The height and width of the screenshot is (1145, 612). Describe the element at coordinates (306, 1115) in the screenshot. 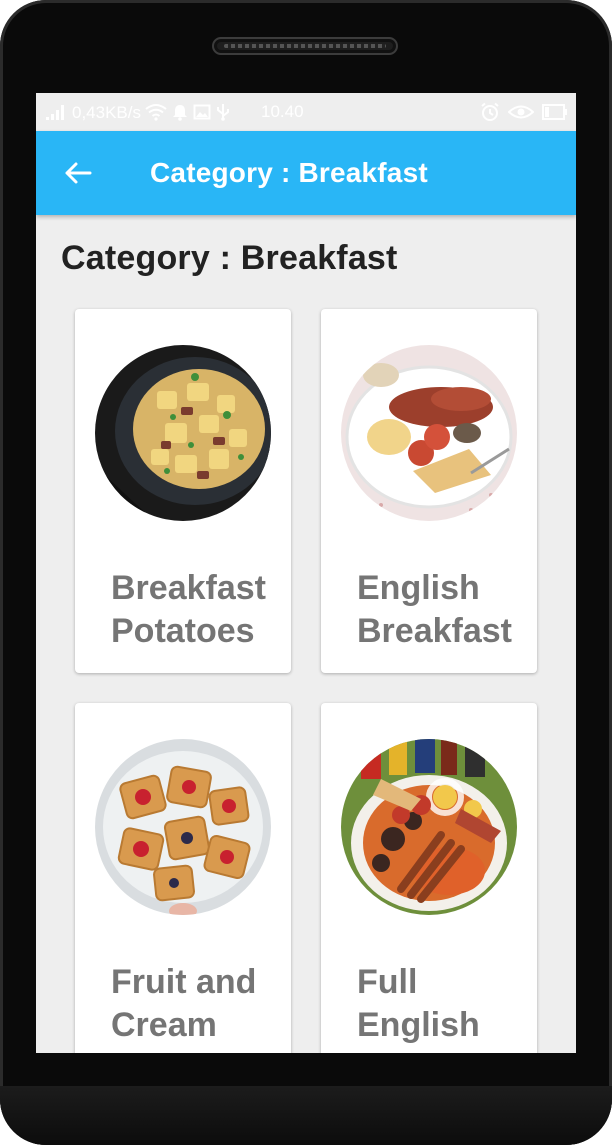

I see `phone-bottom-bezel` at that location.